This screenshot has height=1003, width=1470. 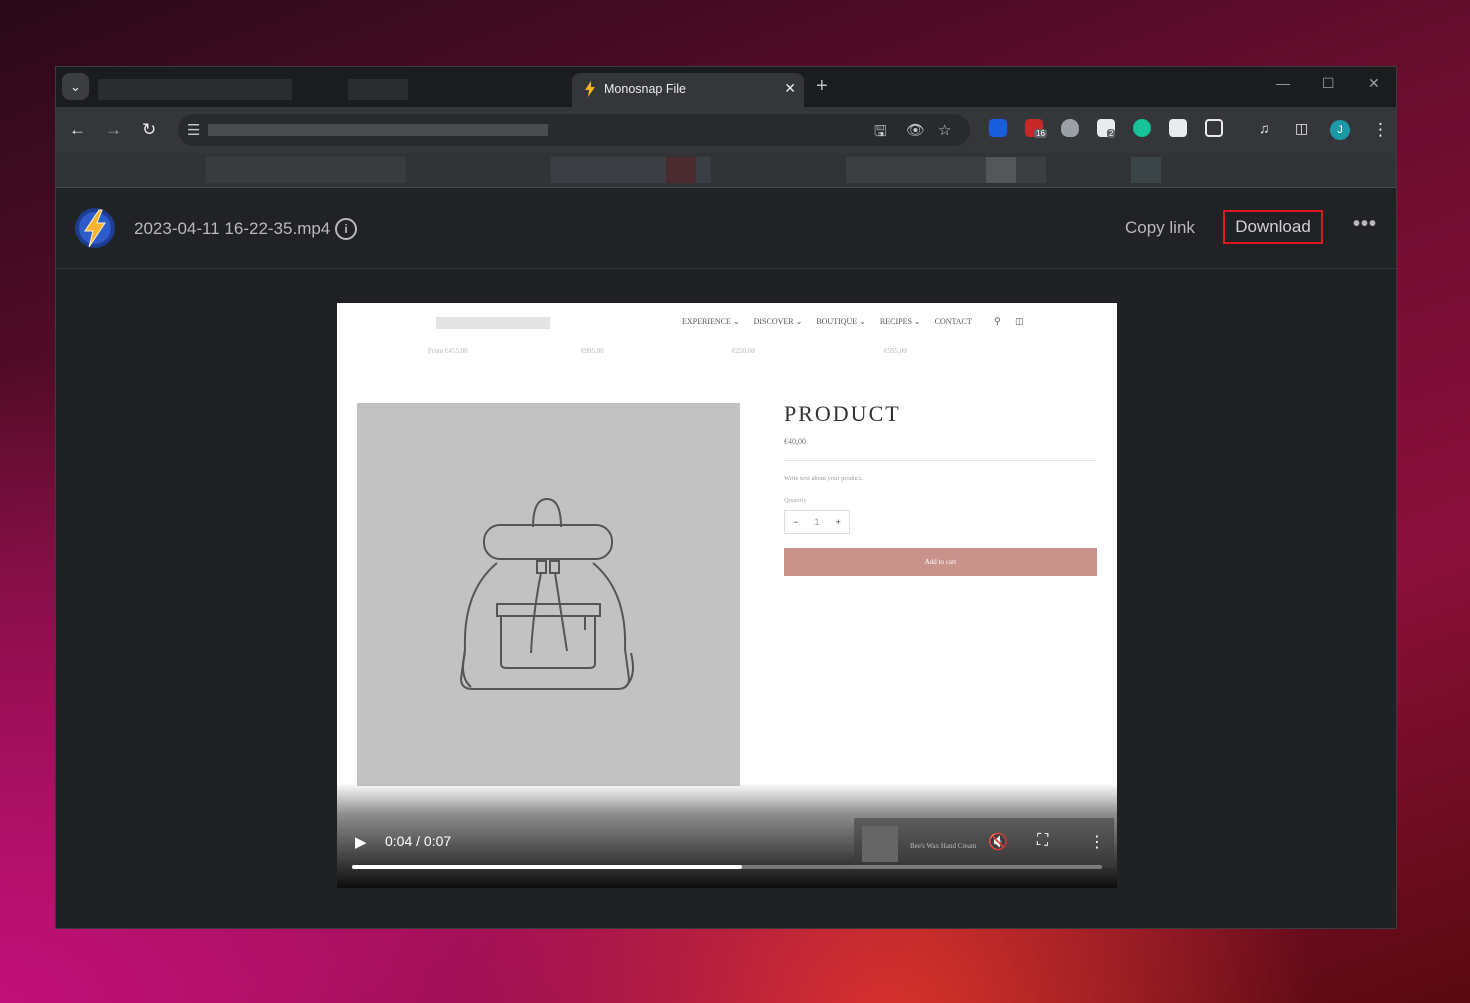 What do you see at coordinates (77, 130) in the screenshot?
I see `back-icon: ←` at bounding box center [77, 130].